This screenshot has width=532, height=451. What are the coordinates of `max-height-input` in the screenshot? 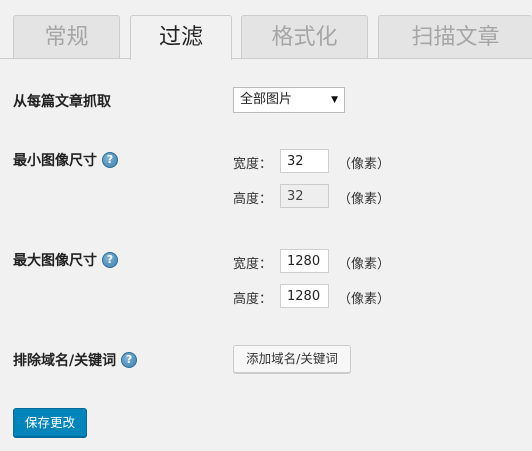 It's located at (304, 296).